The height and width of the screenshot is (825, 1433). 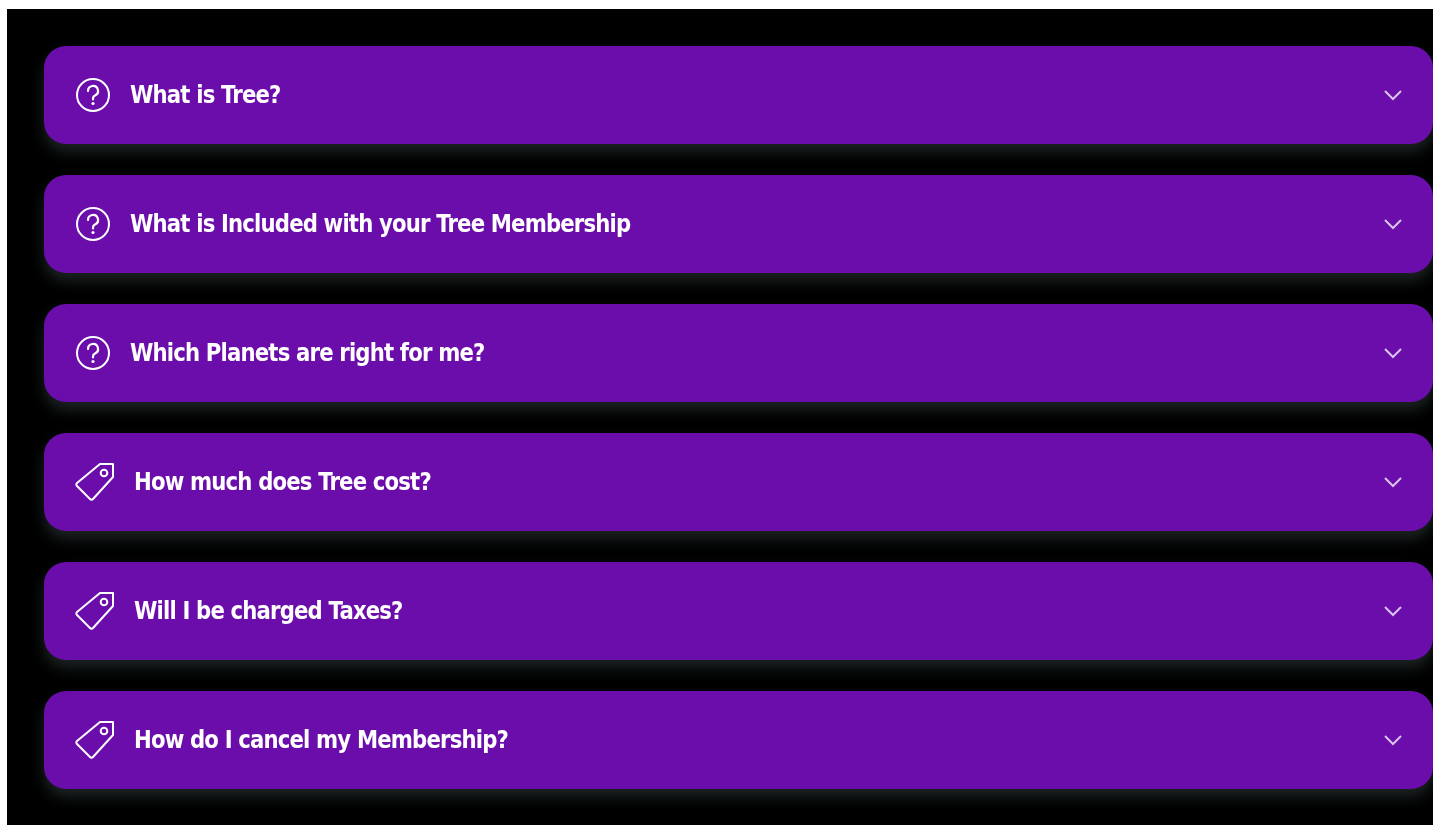 I want to click on faq-item: How much does Tree cost?, so click(x=738, y=482).